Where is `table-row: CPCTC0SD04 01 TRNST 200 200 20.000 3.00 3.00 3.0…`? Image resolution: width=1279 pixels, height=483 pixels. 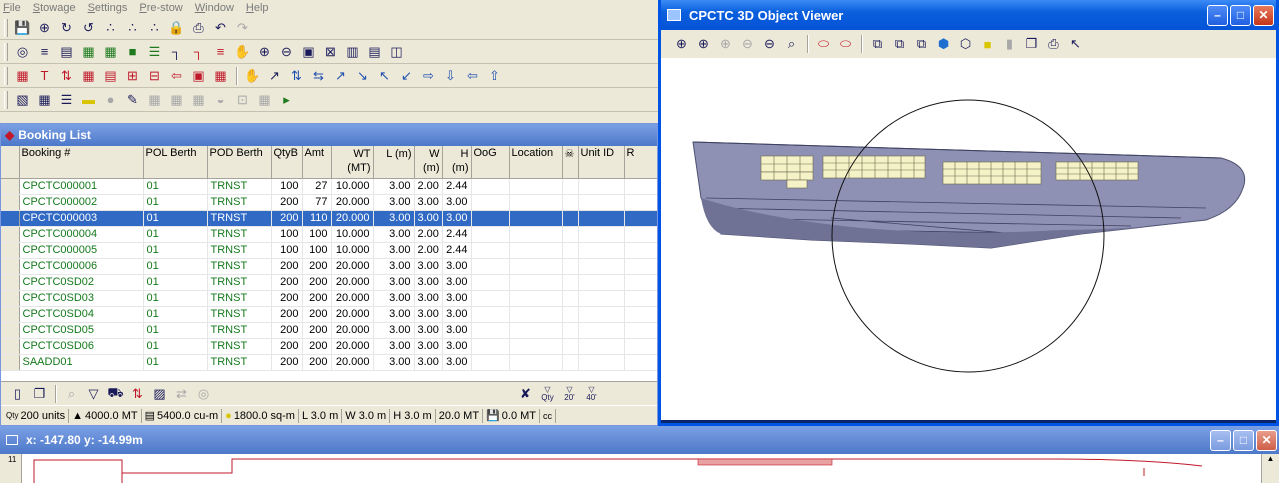
table-row: CPCTC0SD04 01 TRNST 200 200 20.000 3.00 3.00 3.0… is located at coordinates (329, 314).